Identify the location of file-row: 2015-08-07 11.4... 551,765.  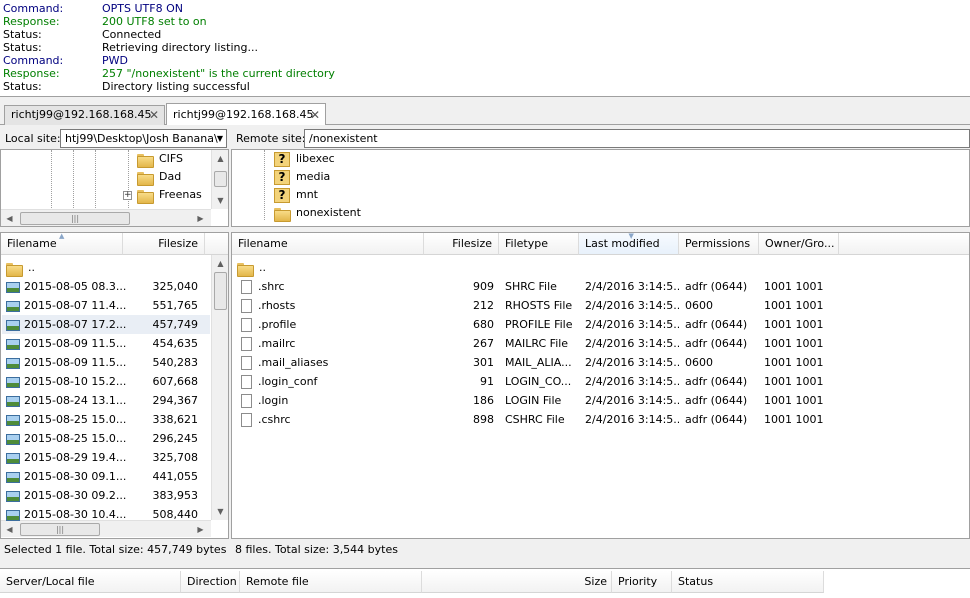
(106, 305).